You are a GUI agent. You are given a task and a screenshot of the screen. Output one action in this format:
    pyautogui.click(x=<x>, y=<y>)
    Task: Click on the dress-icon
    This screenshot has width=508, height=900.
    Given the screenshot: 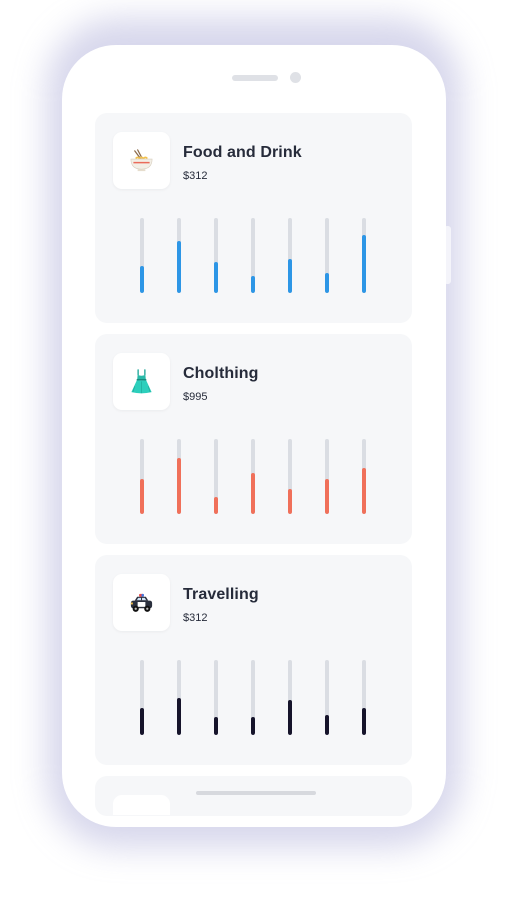 What is the action you would take?
    pyautogui.click(x=141, y=381)
    